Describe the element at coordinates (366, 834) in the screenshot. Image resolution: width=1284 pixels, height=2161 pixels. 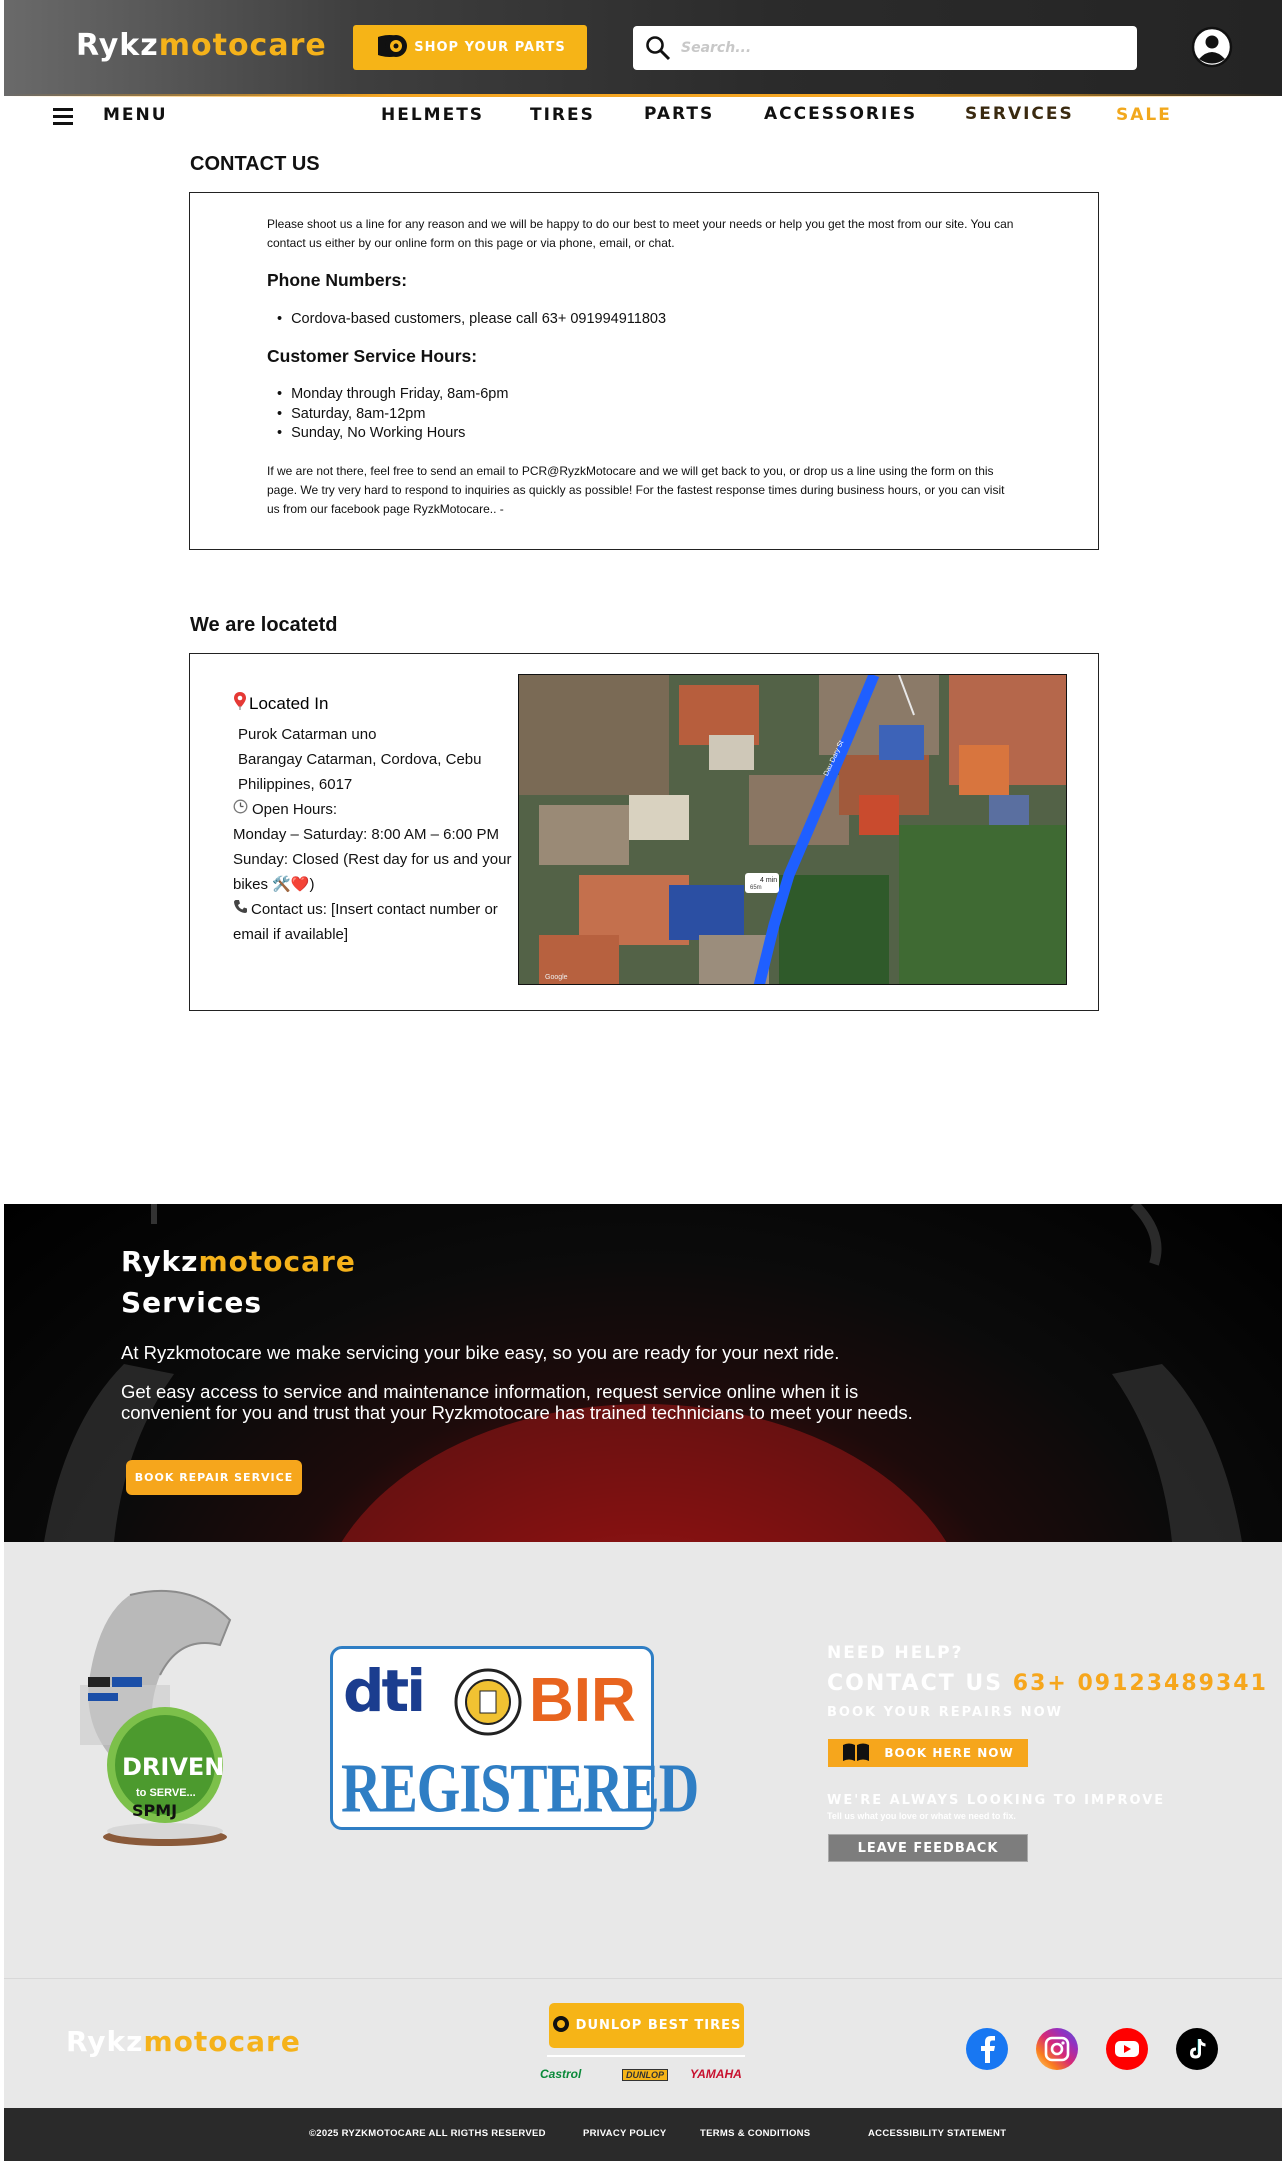
I see `weekday-hours: Monday – Saturday: 8:00 AM – 6:00 PM` at that location.